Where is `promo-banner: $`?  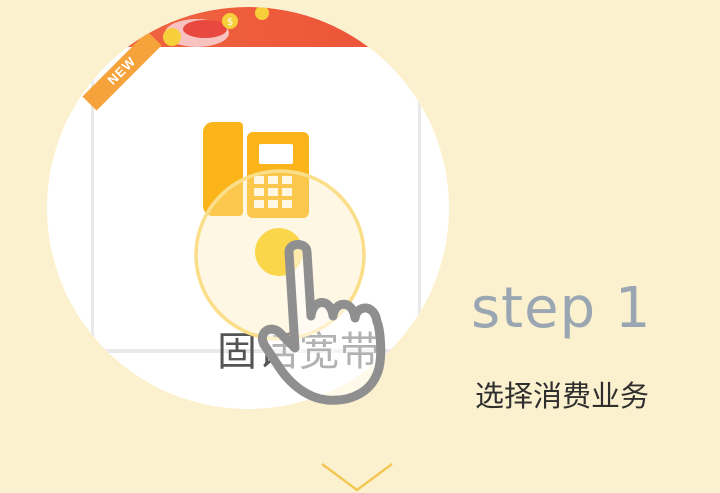 promo-banner: $ is located at coordinates (248, 27).